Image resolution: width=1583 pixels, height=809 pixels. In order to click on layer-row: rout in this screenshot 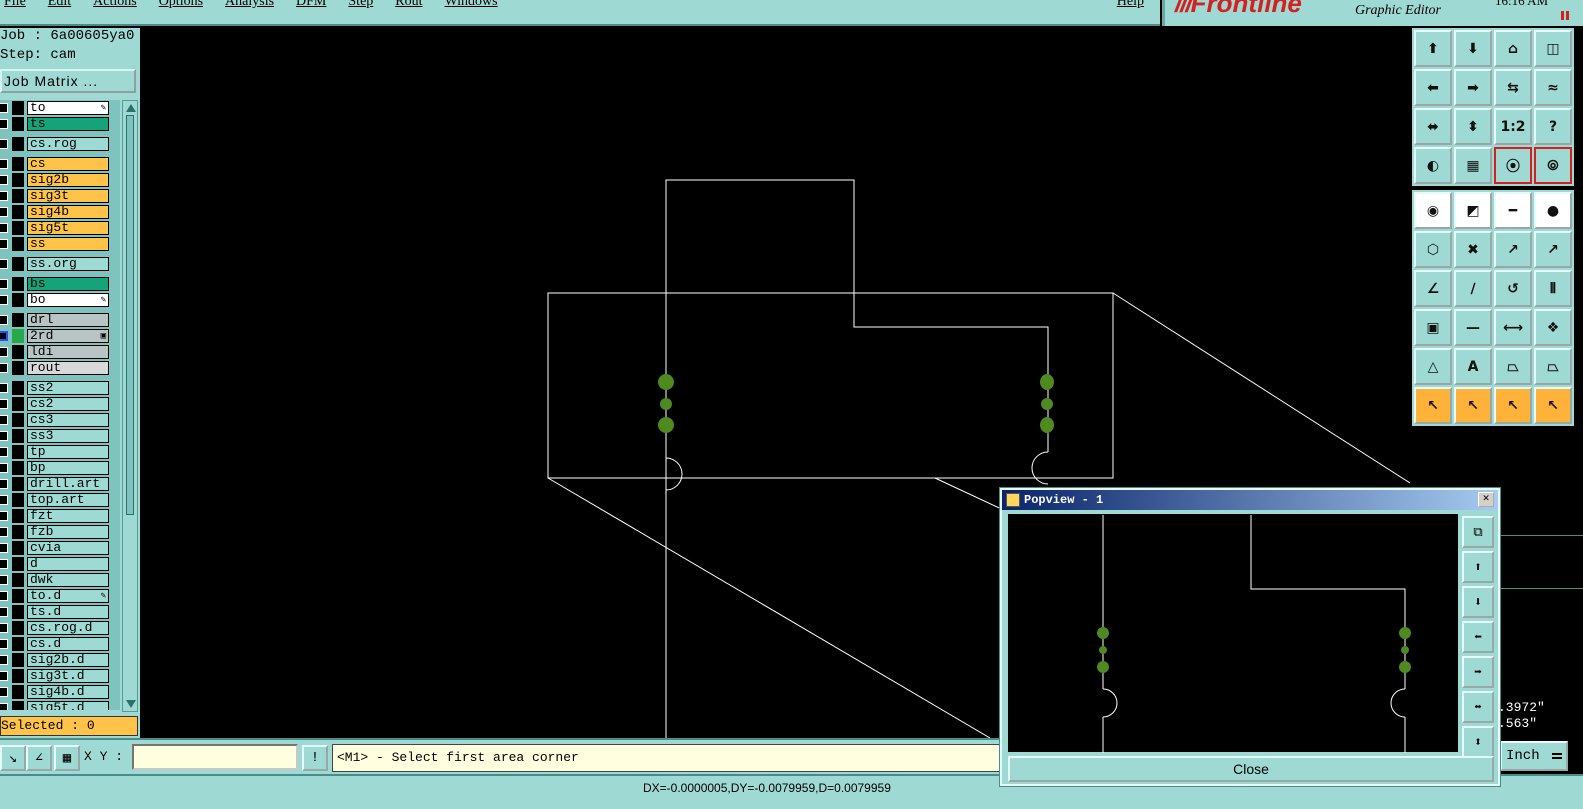, I will do `click(60, 368)`.